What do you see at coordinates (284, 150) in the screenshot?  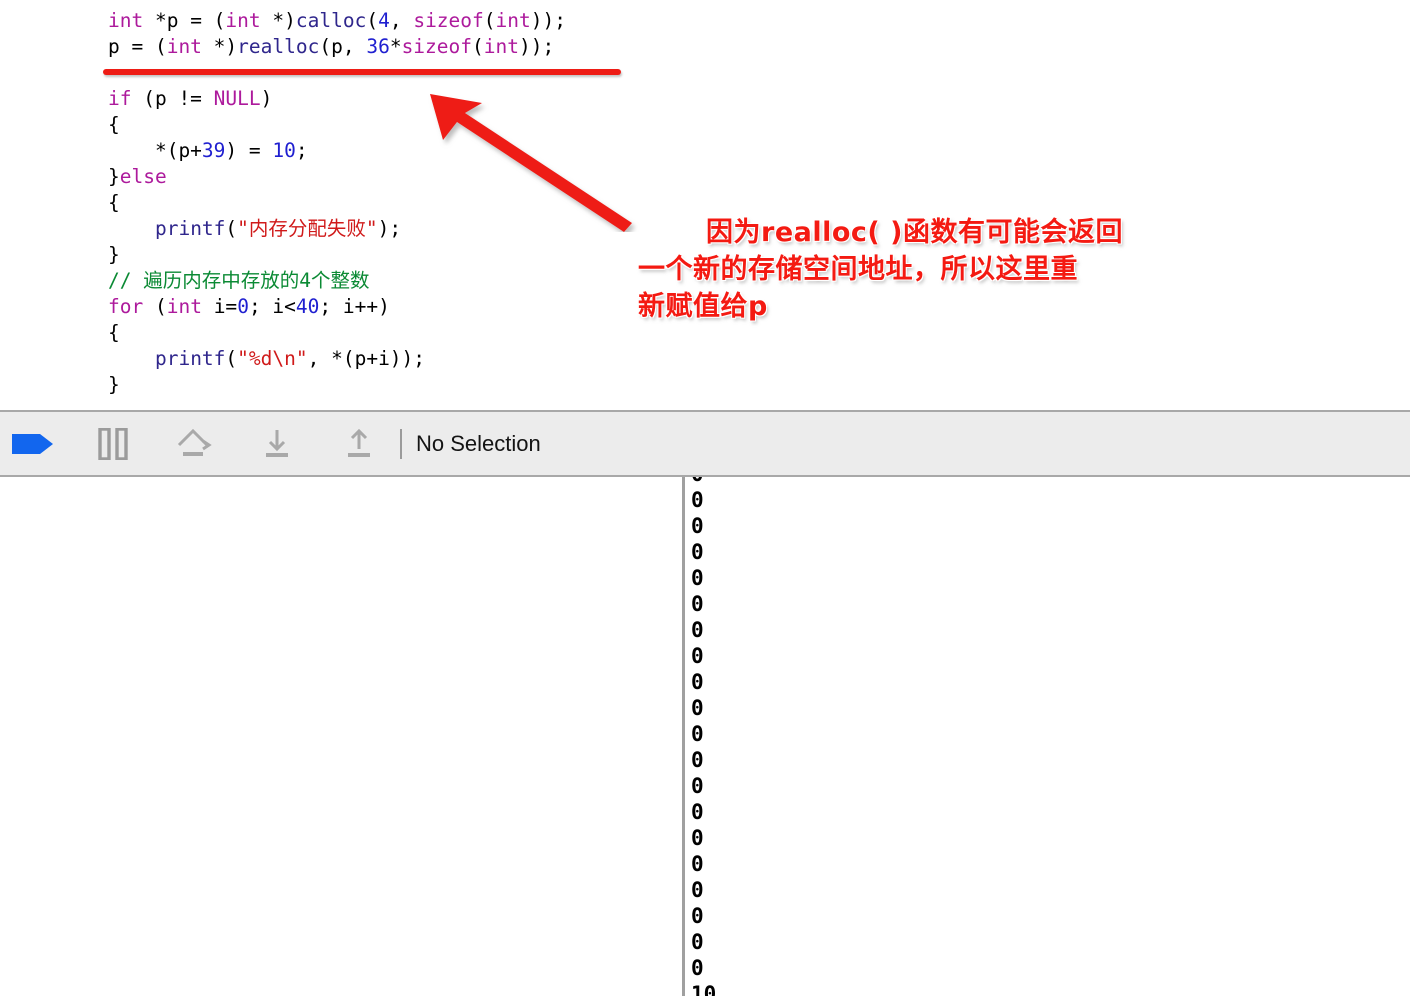 I see `code-token: 10` at bounding box center [284, 150].